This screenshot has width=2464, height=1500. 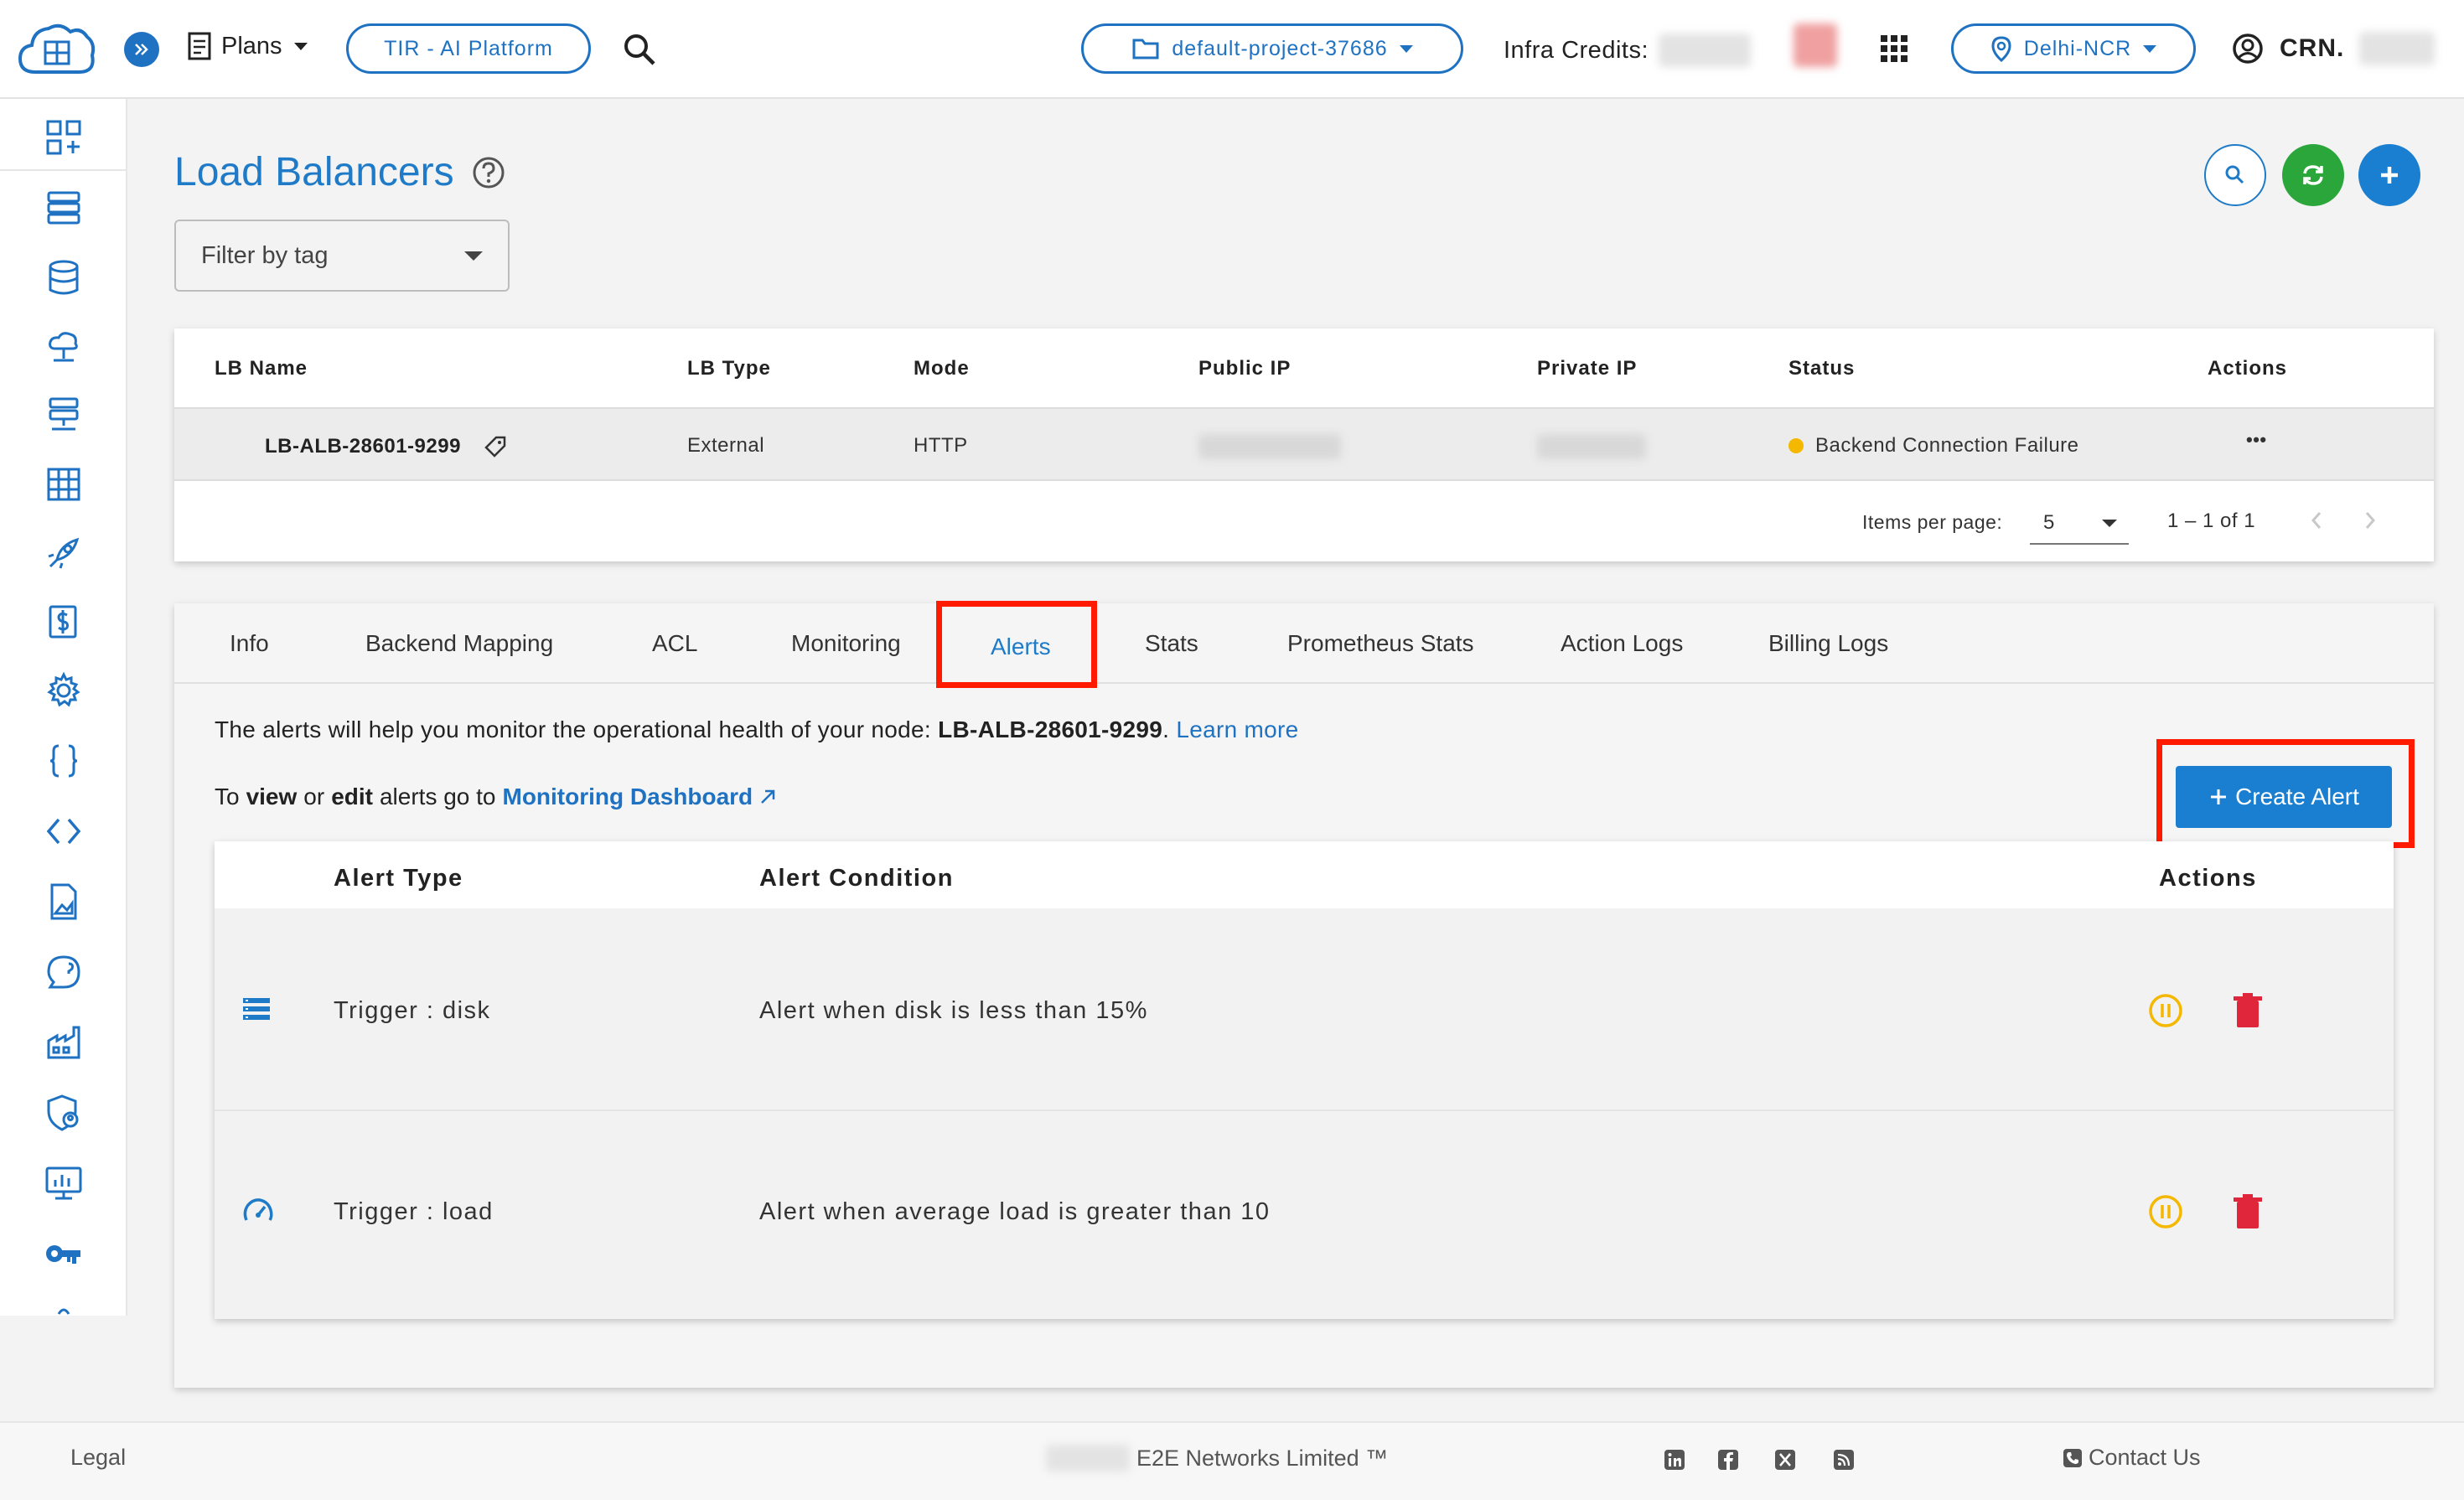 I want to click on monitoring-dashboard-link: Monitoring Dashboard, so click(x=641, y=797).